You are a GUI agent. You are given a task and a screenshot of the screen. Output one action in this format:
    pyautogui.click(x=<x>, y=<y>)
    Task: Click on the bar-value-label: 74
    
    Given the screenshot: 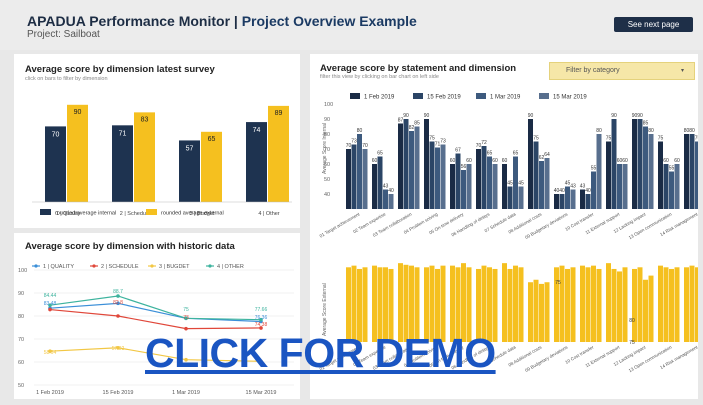 What is the action you would take?
    pyautogui.click(x=257, y=130)
    